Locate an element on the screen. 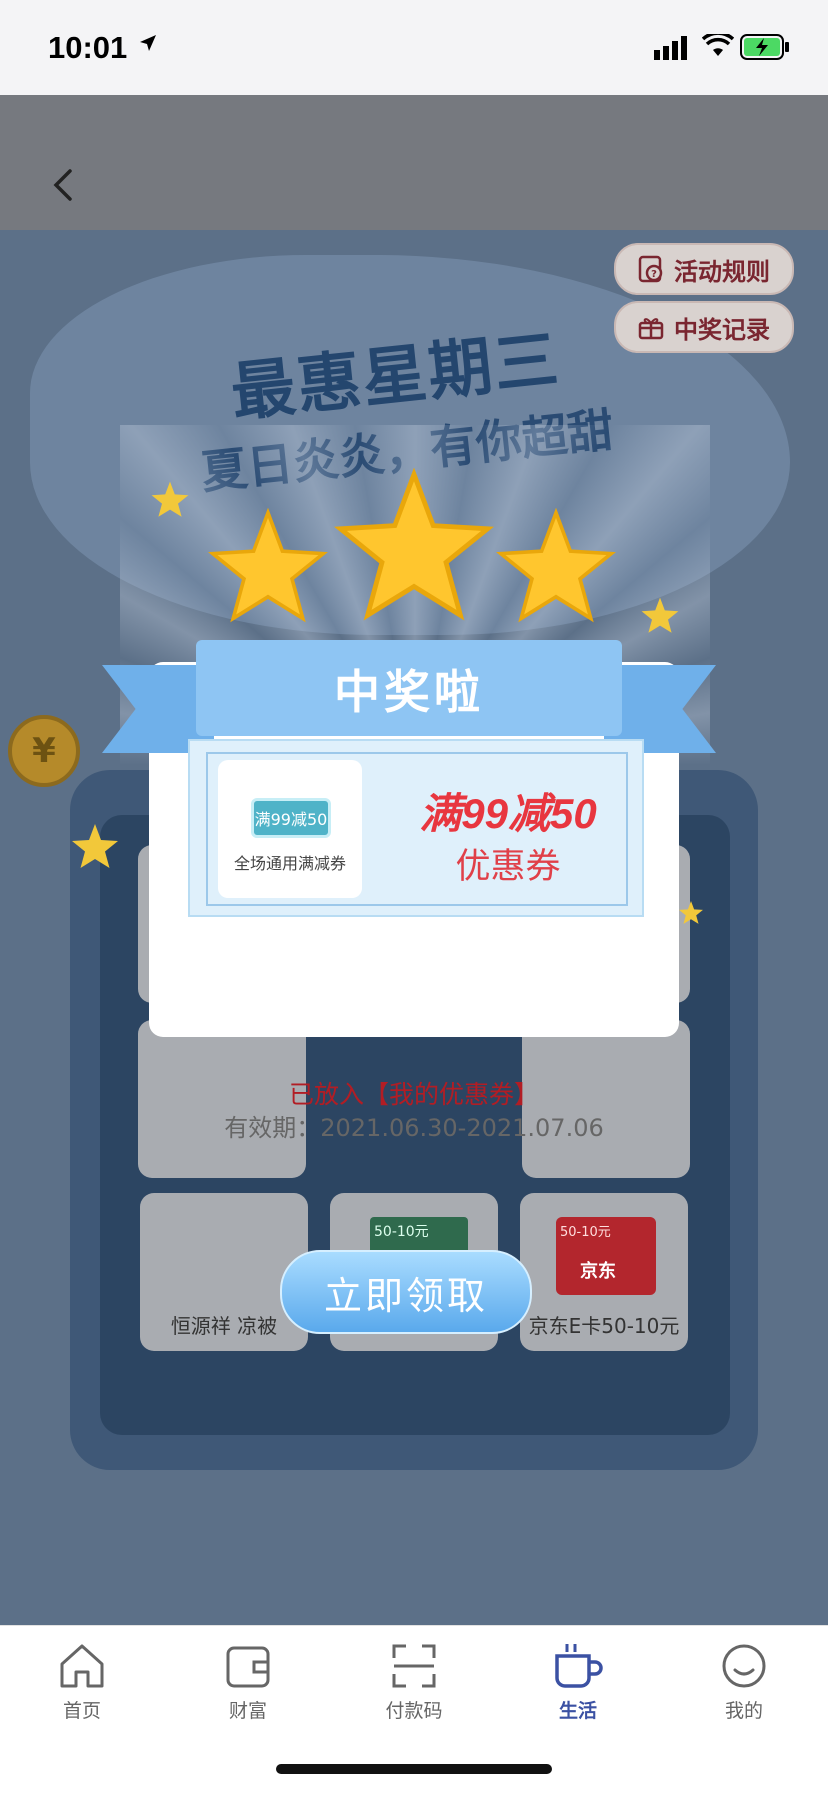 This screenshot has height=1793, width=828. dialog-header: 中奖啦 is located at coordinates (409, 692).